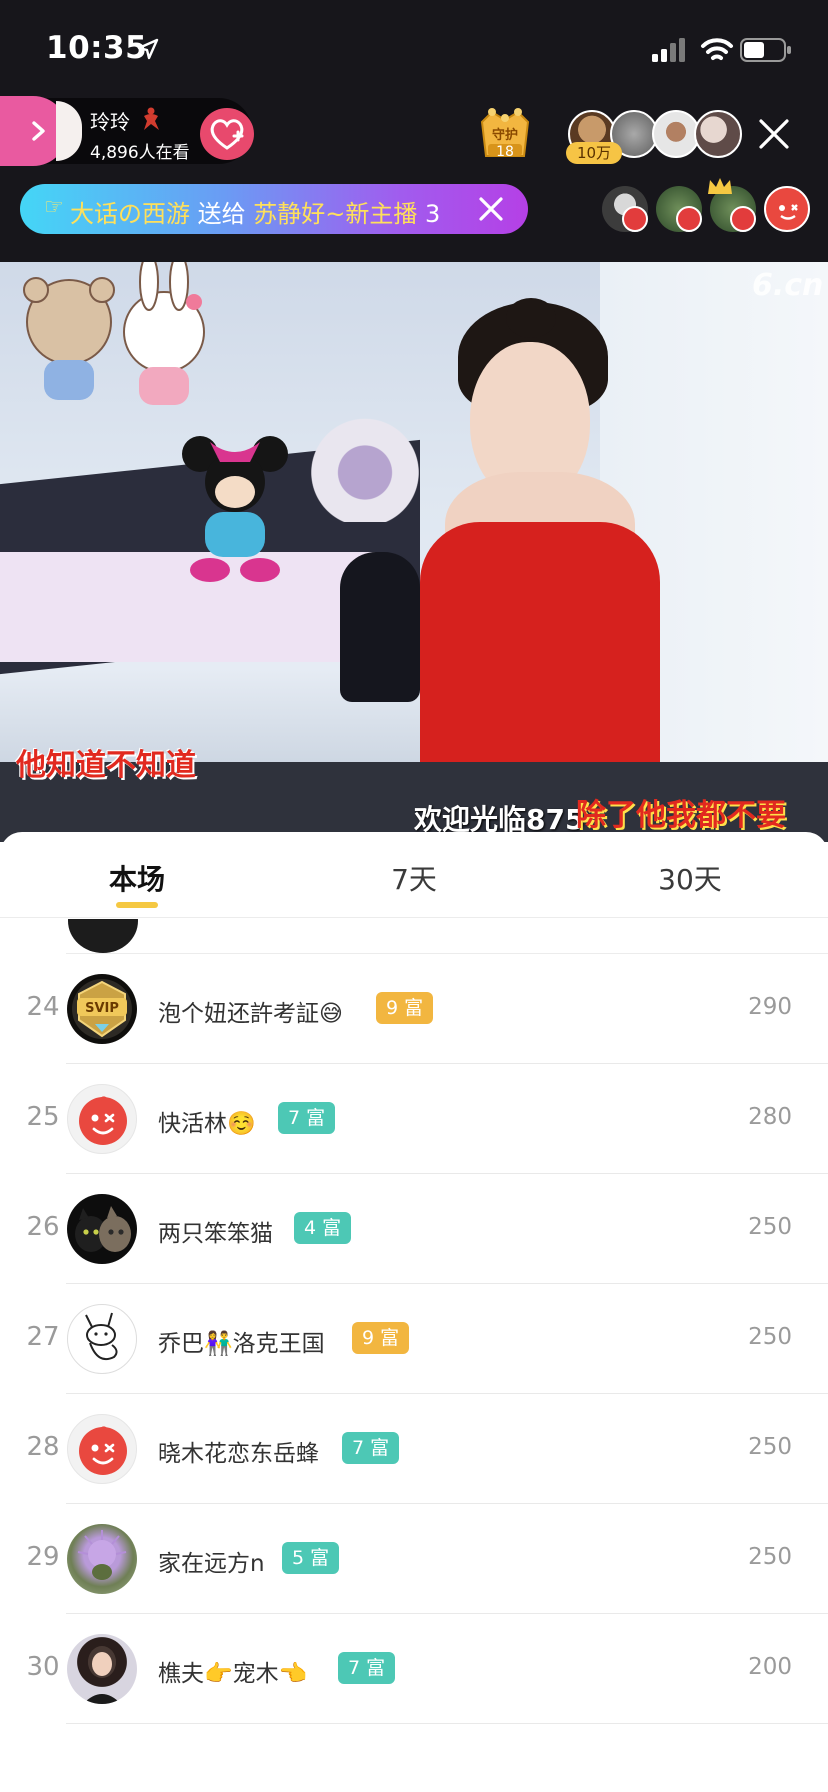  What do you see at coordinates (770, 1117) in the screenshot?
I see `contribution-score: 280` at bounding box center [770, 1117].